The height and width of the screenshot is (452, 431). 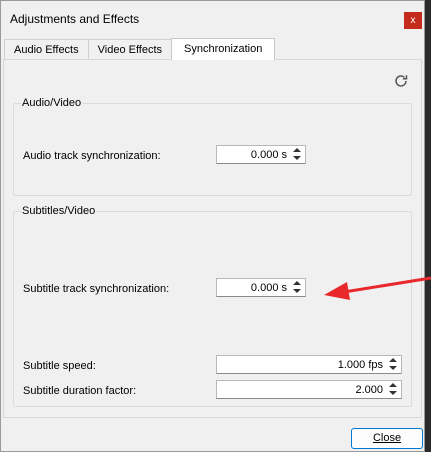 I want to click on audio-sync-spinbox: 0.000 s, so click(x=261, y=154).